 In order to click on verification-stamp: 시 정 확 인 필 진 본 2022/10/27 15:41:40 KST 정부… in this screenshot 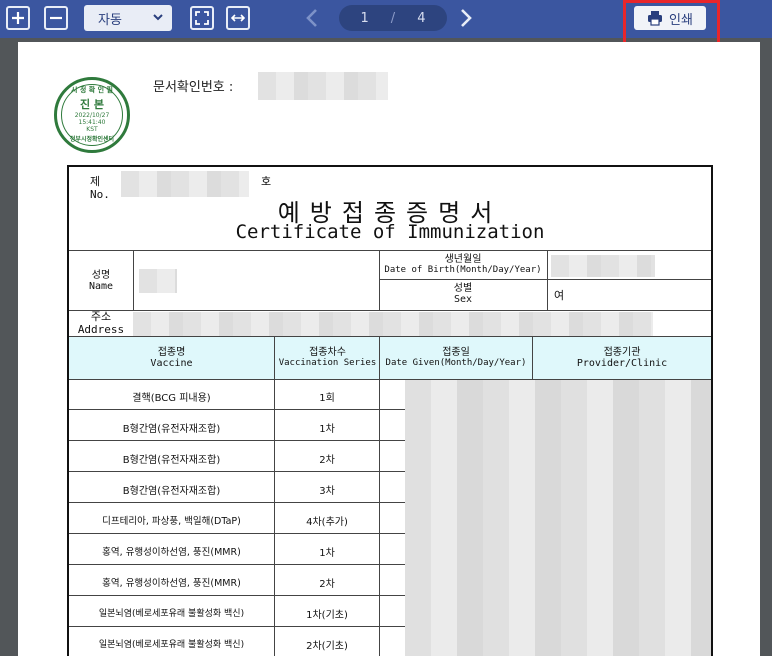, I will do `click(92, 115)`.